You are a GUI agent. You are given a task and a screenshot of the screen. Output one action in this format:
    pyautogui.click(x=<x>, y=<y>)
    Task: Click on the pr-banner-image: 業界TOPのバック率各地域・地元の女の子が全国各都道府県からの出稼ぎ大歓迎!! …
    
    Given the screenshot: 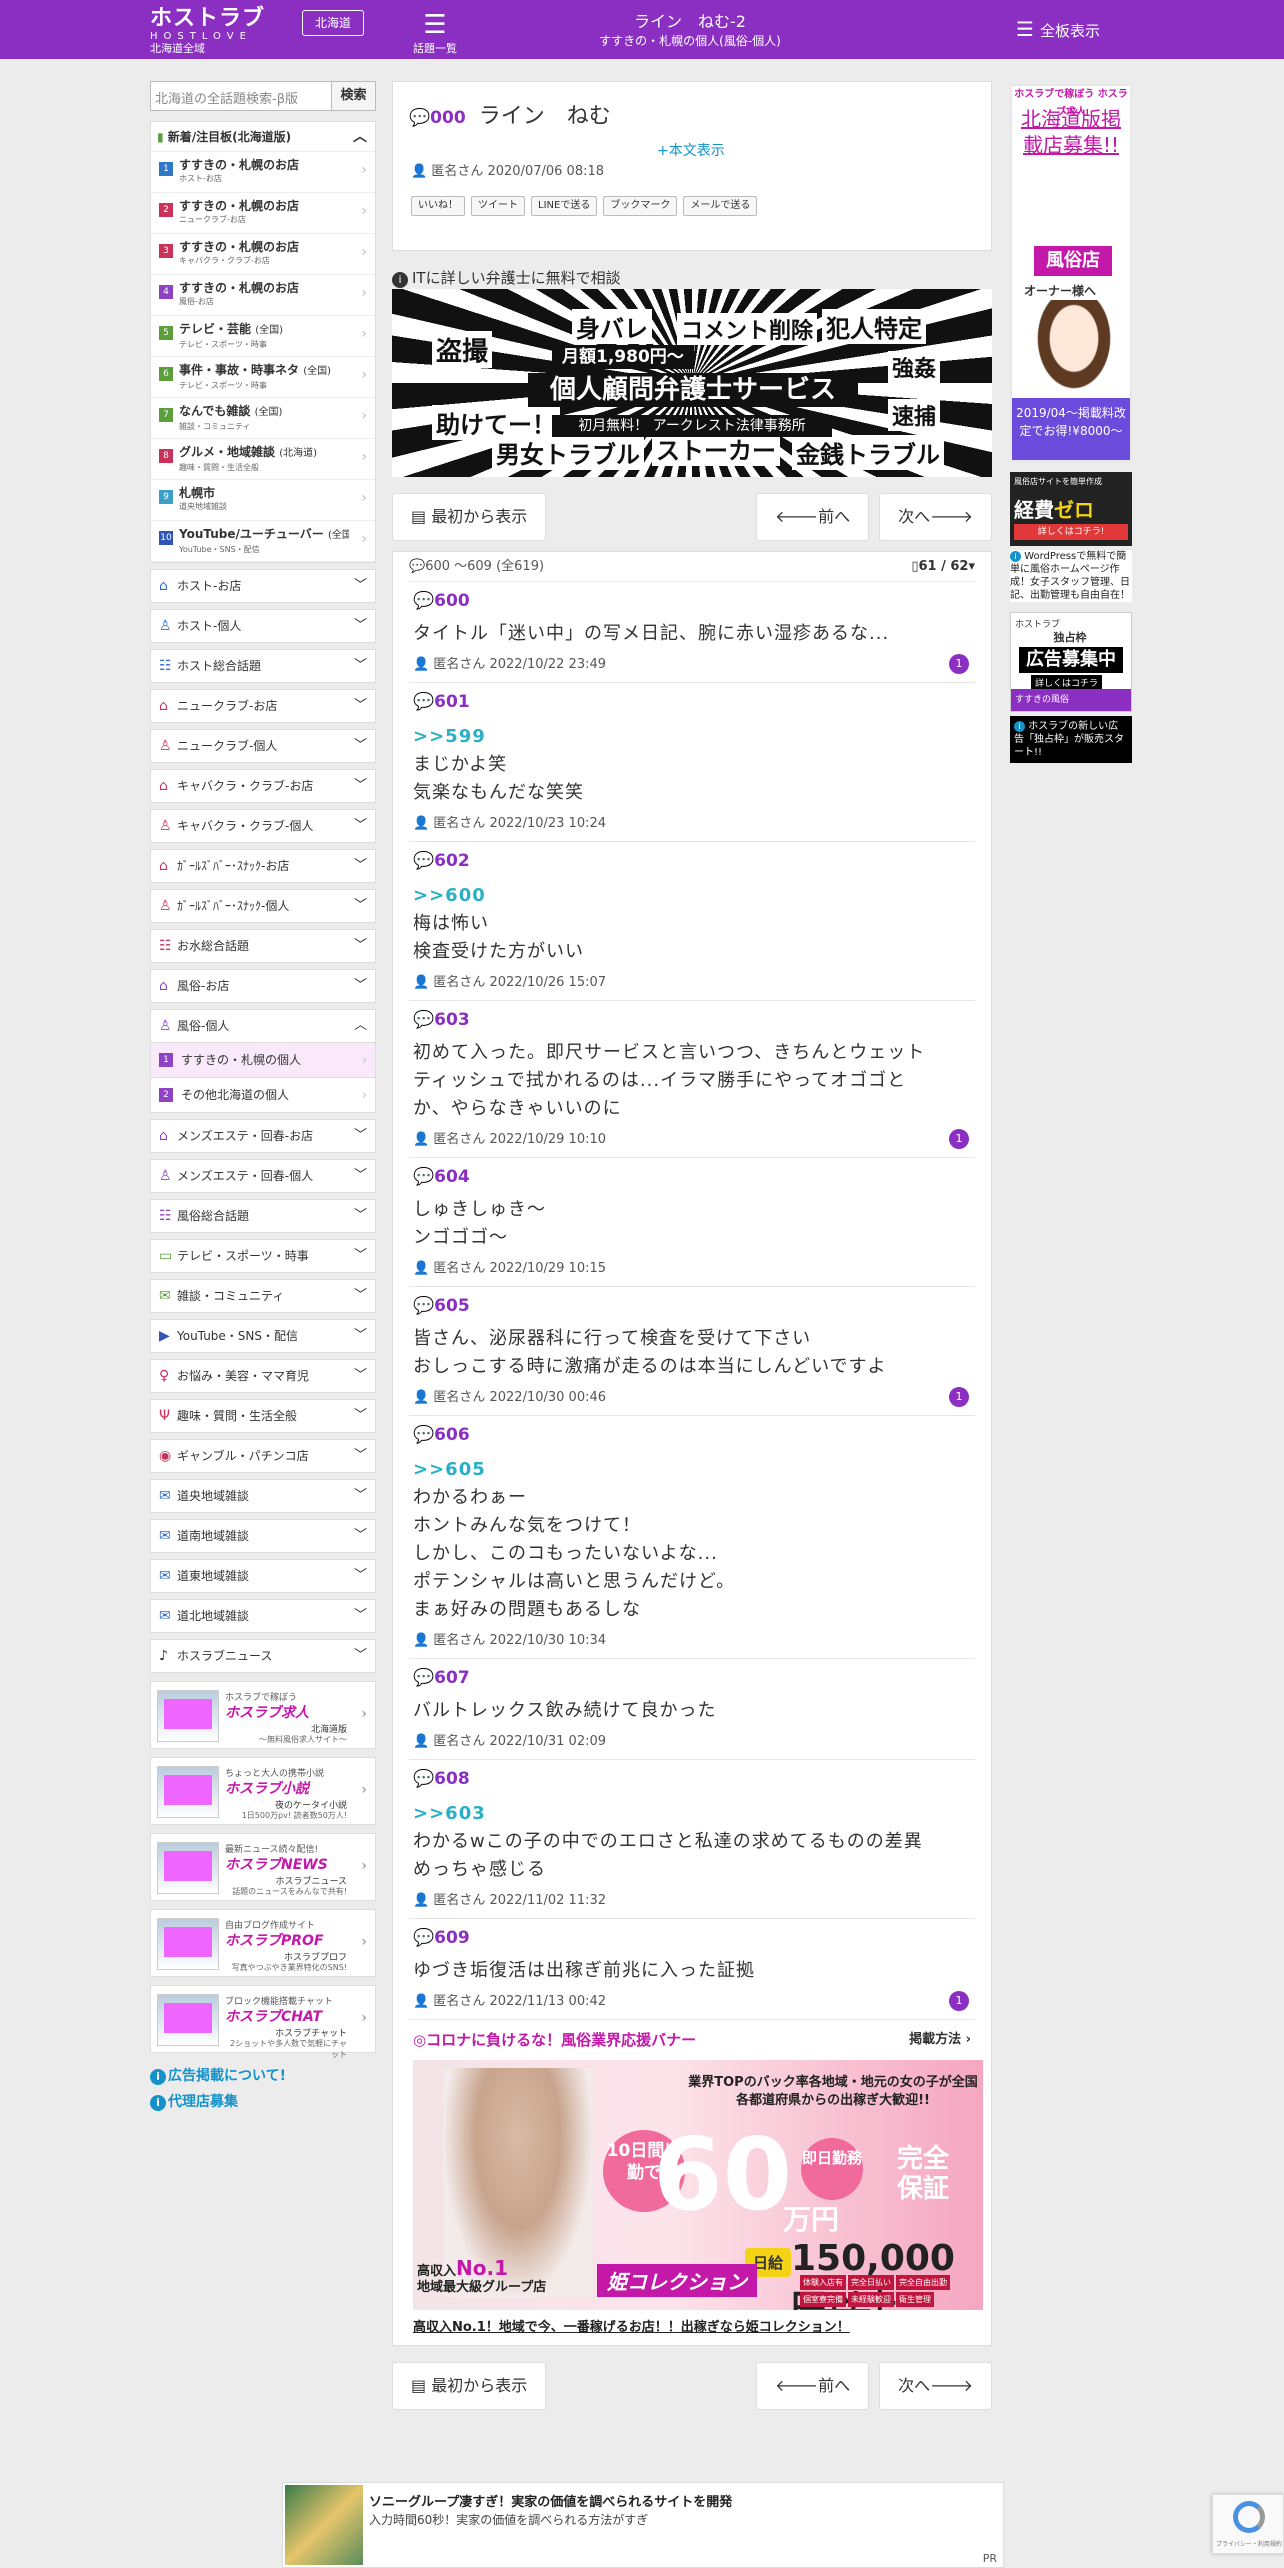 What is the action you would take?
    pyautogui.click(x=698, y=2185)
    